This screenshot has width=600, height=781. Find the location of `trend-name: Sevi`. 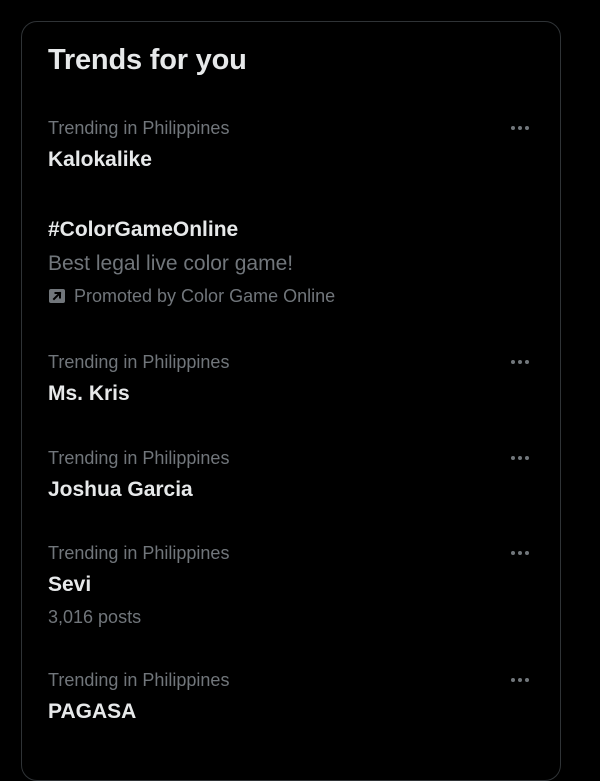

trend-name: Sevi is located at coordinates (70, 584).